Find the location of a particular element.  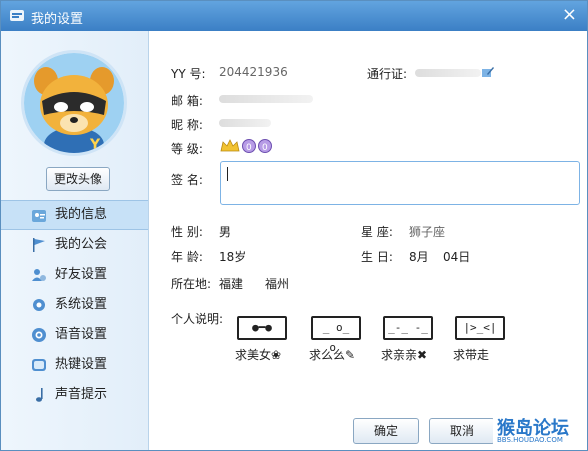

raccoon-mascot-icon: Y is located at coordinates (74, 103).